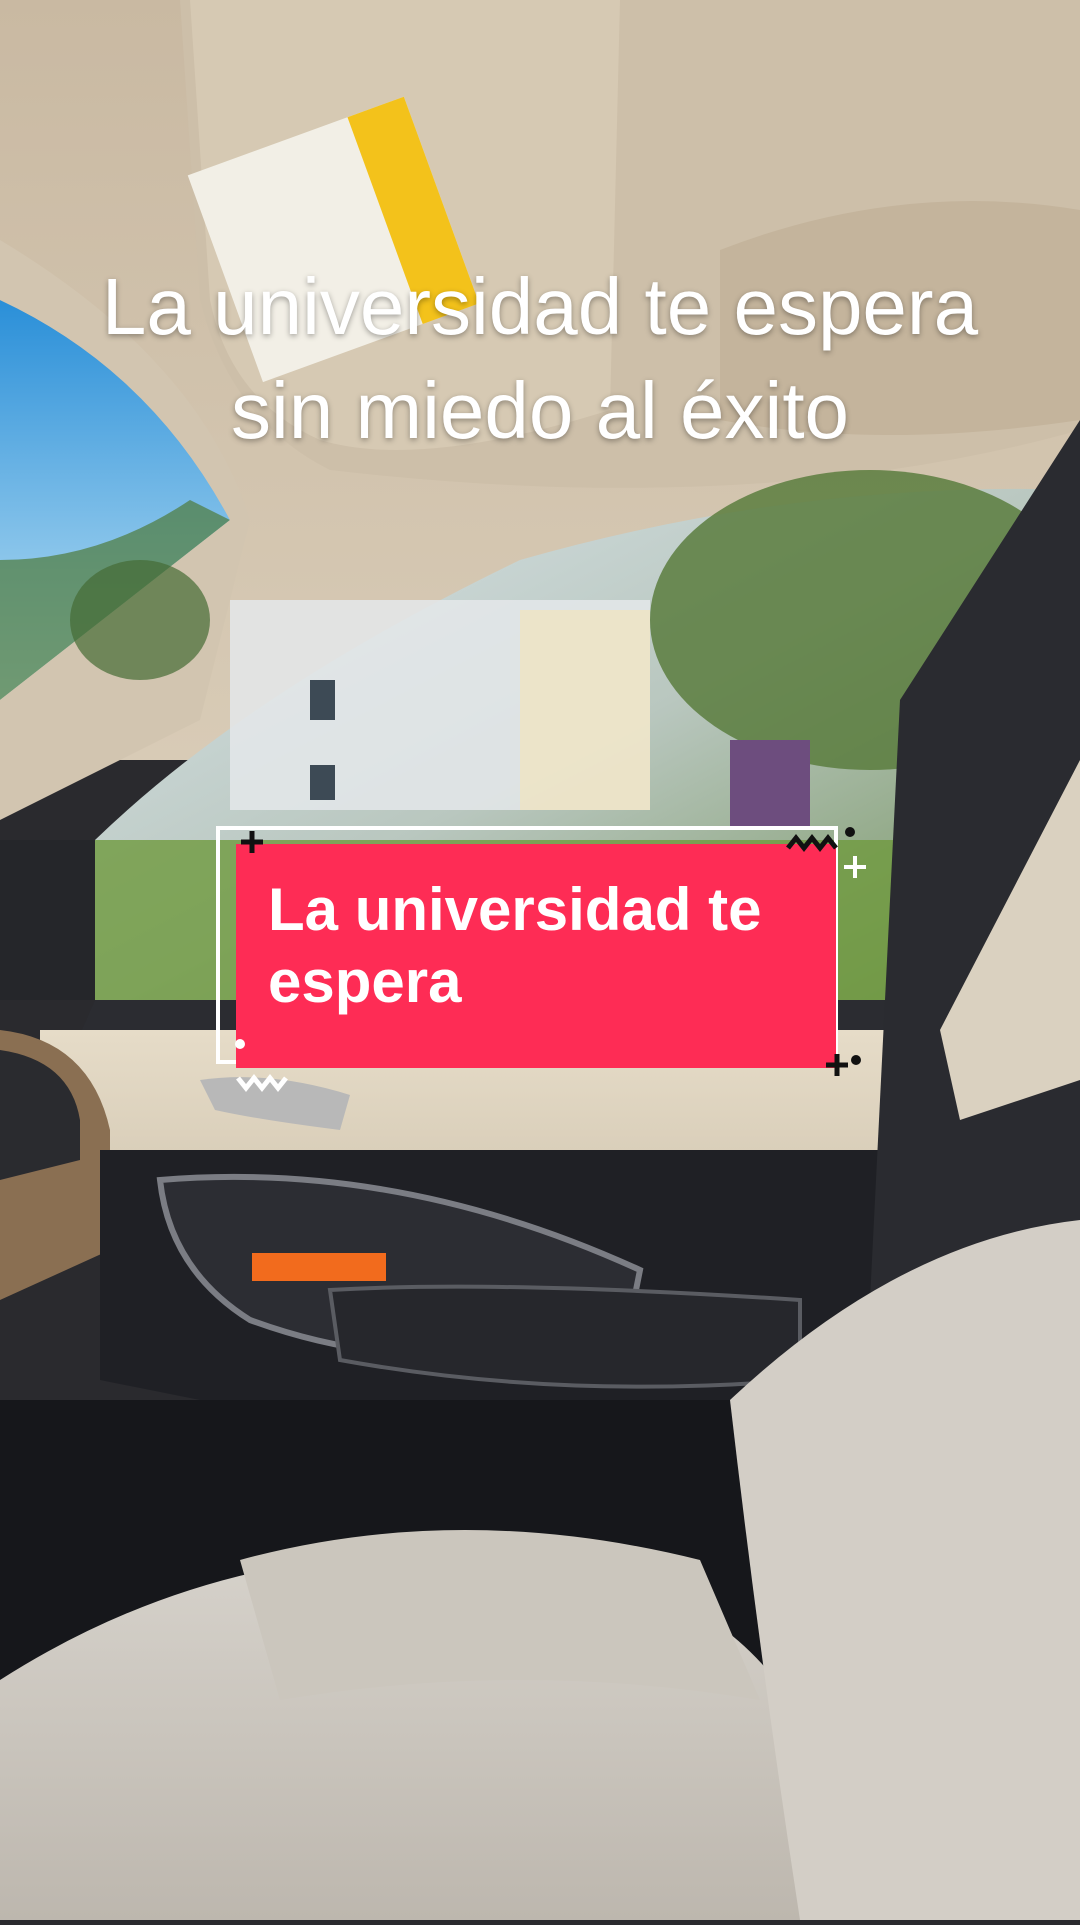  What do you see at coordinates (515, 945) in the screenshot?
I see `sticker-text: La universidad te espera` at bounding box center [515, 945].